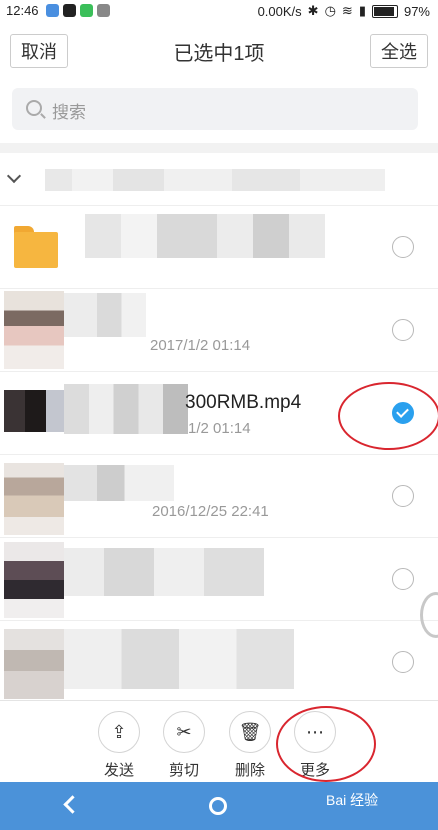 This screenshot has width=438, height=830. I want to click on trash-icon: 🗑, so click(250, 732).